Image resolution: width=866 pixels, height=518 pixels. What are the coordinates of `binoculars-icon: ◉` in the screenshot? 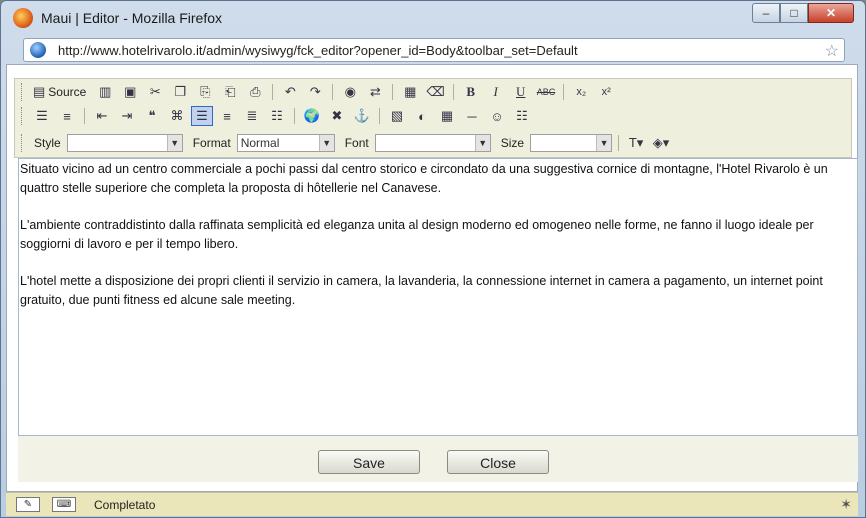 It's located at (350, 91).